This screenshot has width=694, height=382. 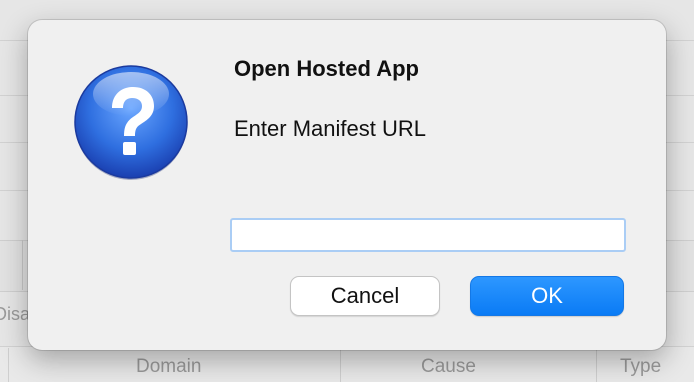 I want to click on dialog-message: Enter Manifest URL, so click(x=330, y=128).